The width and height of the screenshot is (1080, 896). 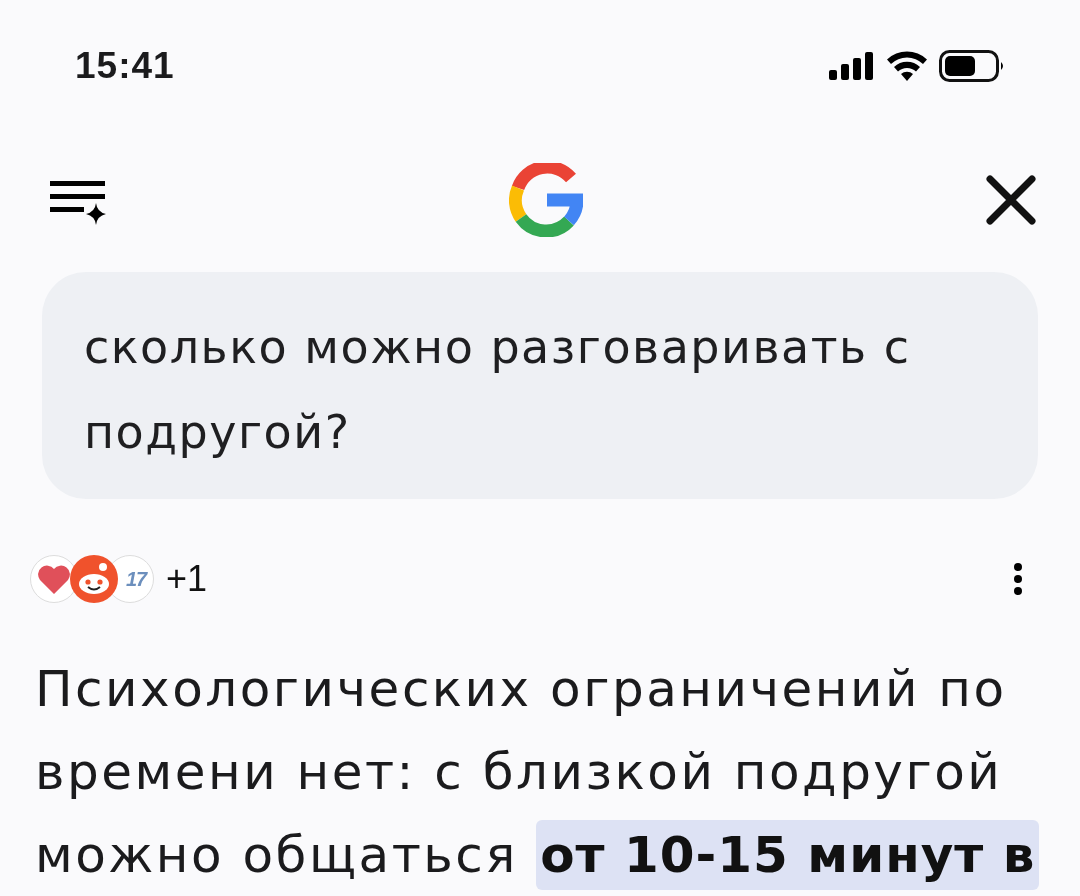 What do you see at coordinates (1011, 200) in the screenshot?
I see `close-icon` at bounding box center [1011, 200].